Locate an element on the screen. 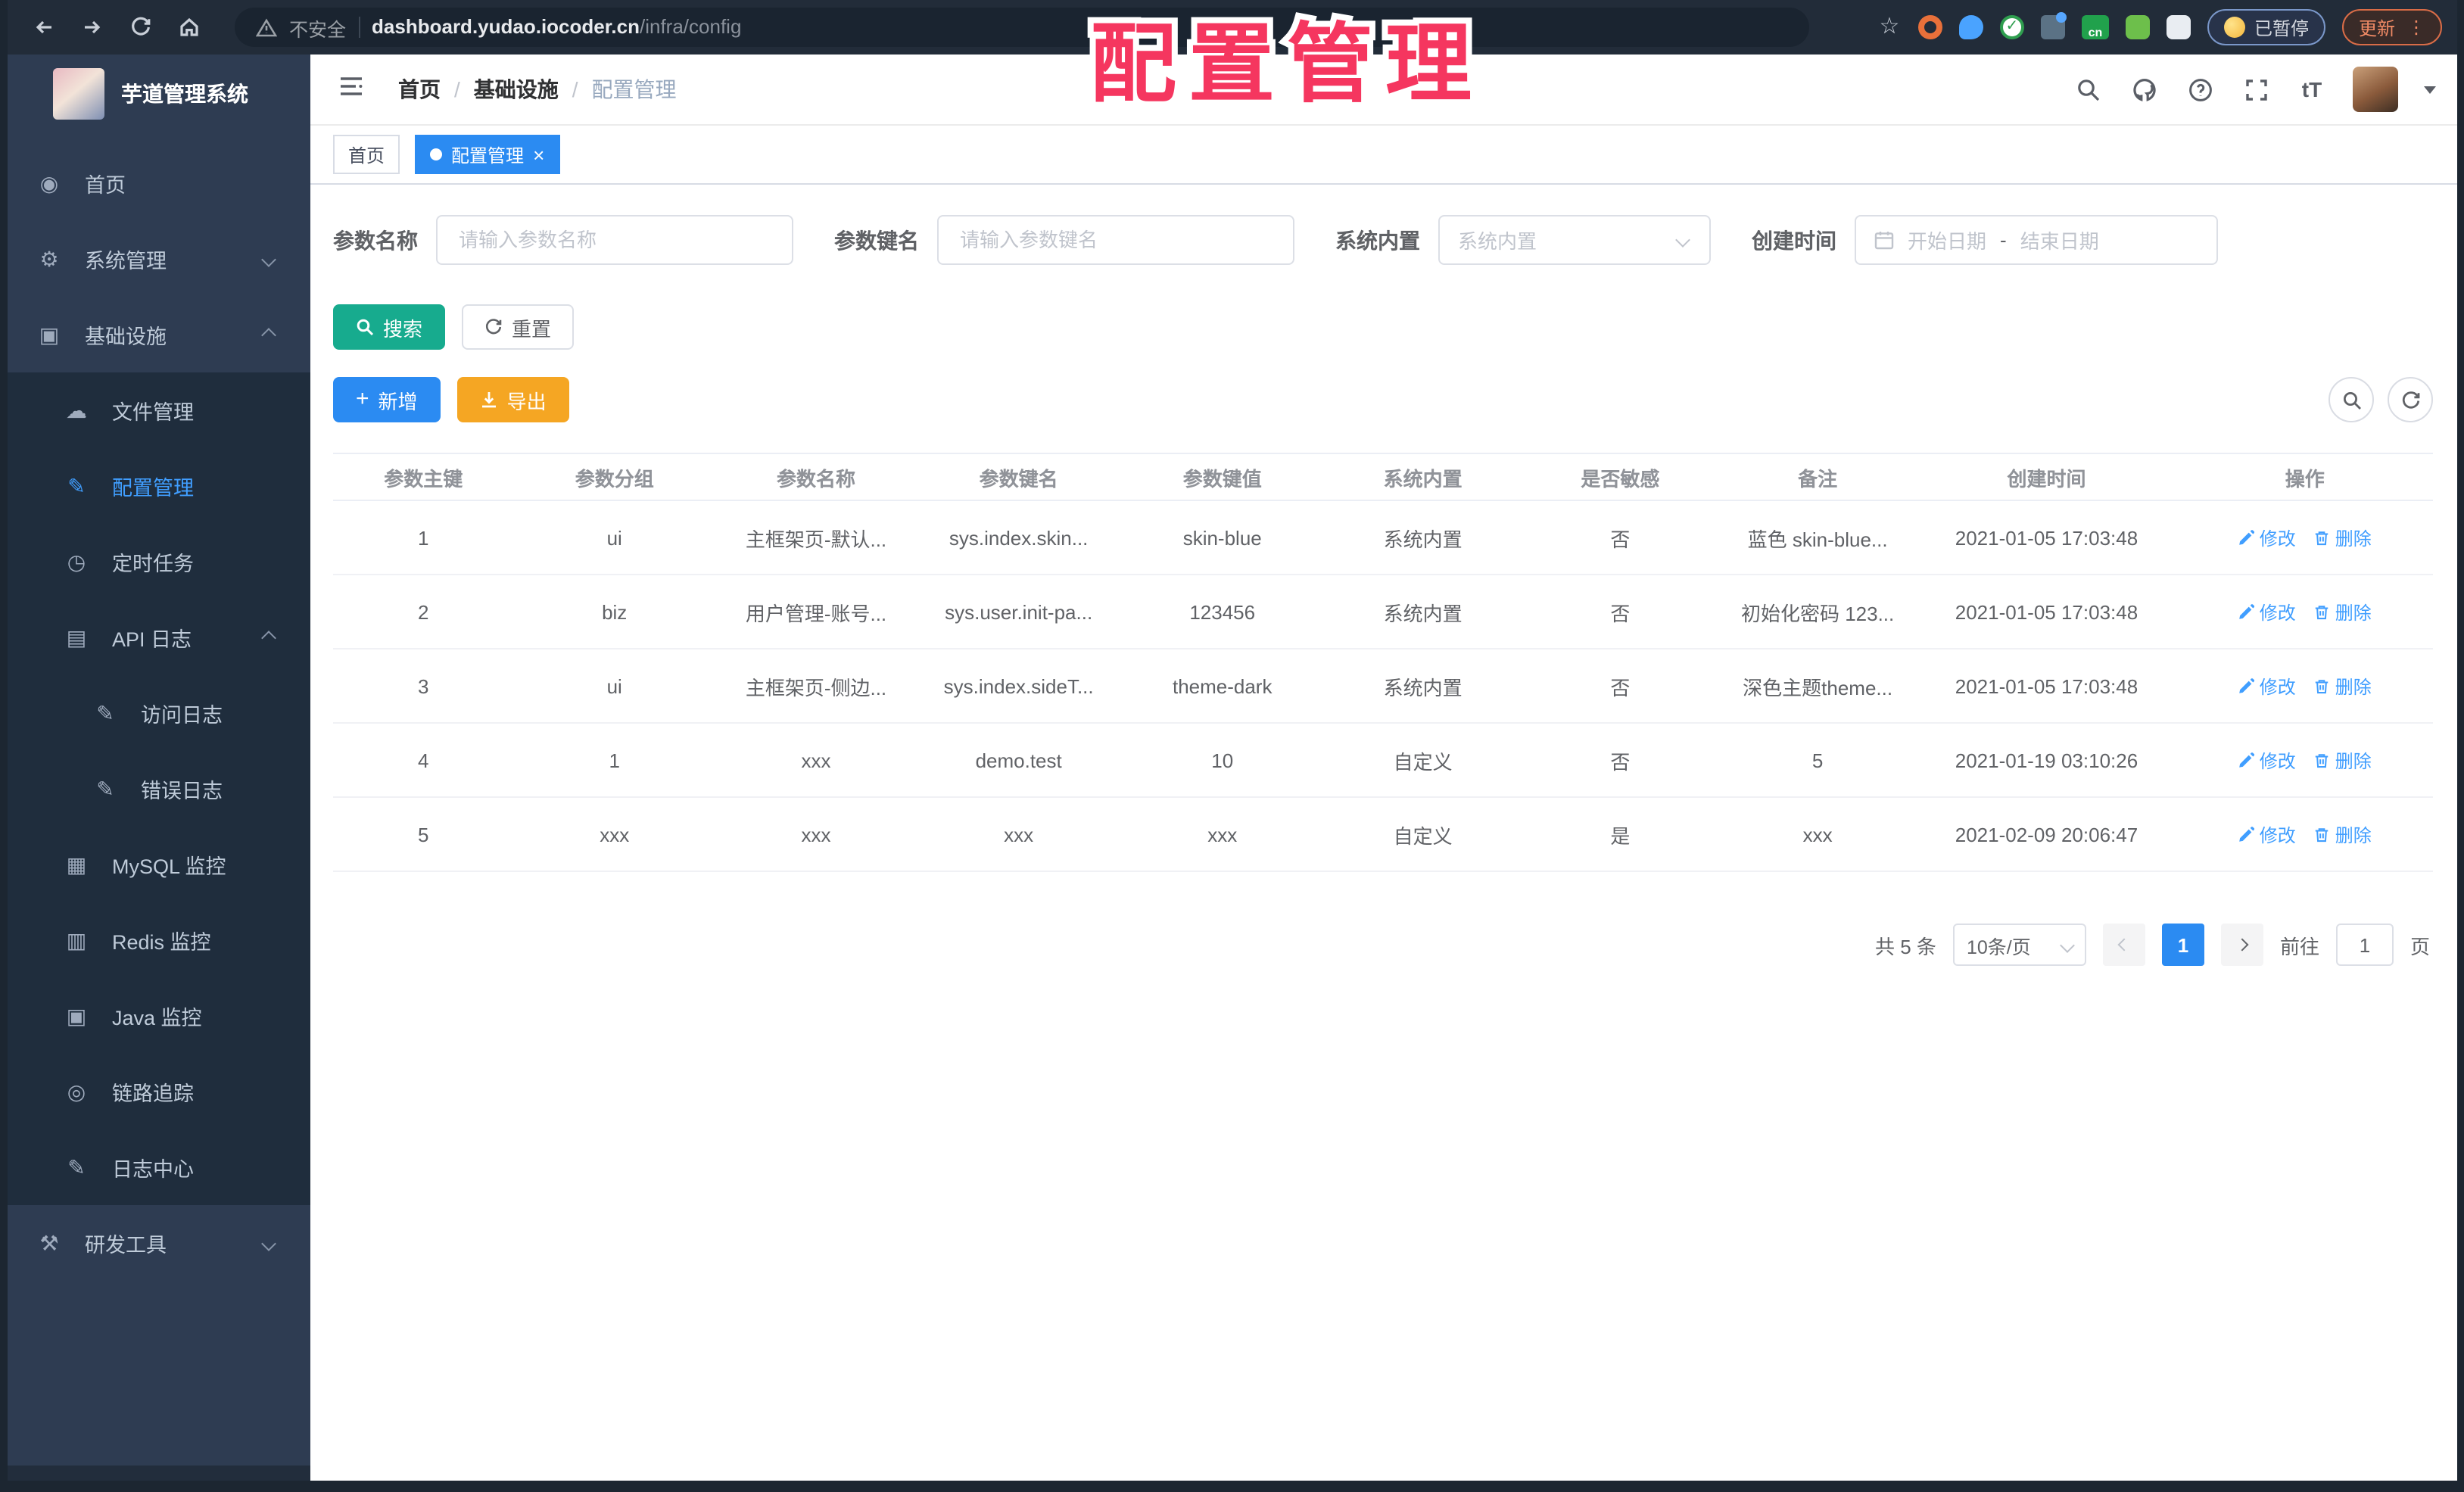 Image resolution: width=2464 pixels, height=1492 pixels. goto-page-input is located at coordinates (2364, 945).